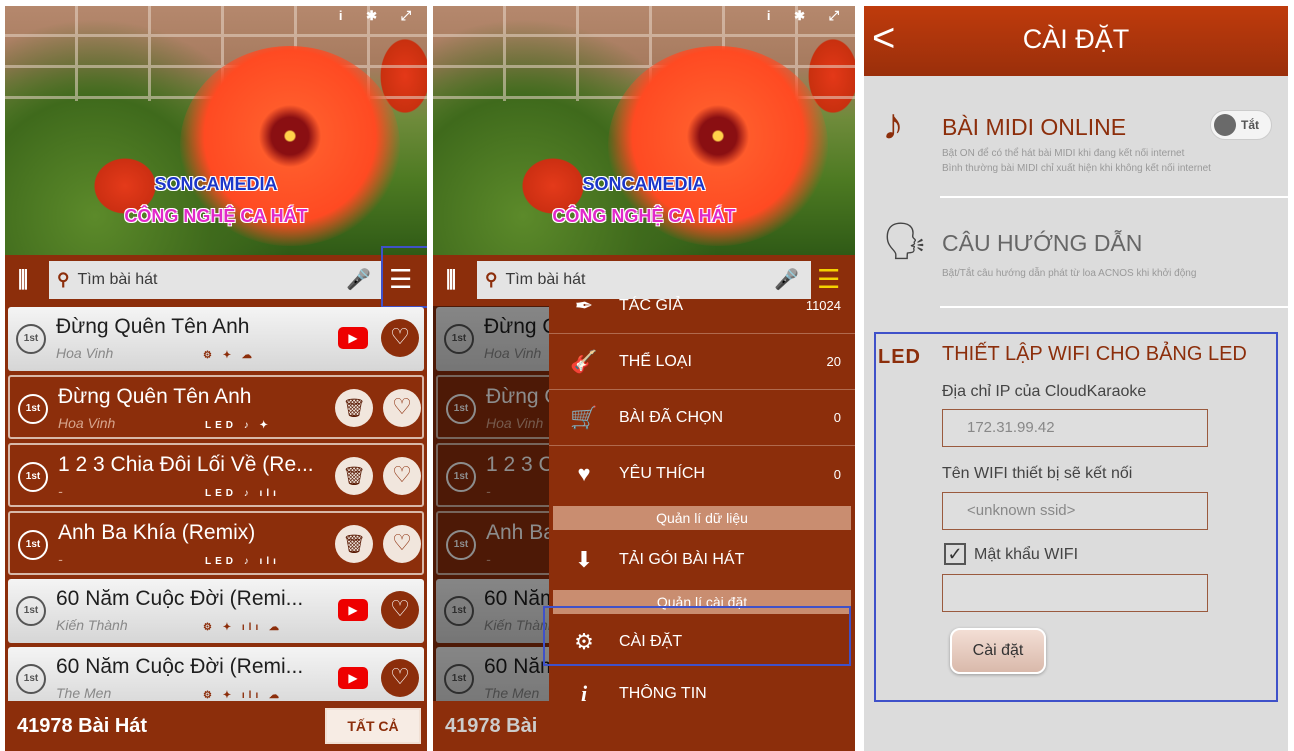 Image resolution: width=1294 pixels, height=751 pixels. What do you see at coordinates (1034, 127) in the screenshot?
I see `midi-title: BÀI MIDI ONLINE` at bounding box center [1034, 127].